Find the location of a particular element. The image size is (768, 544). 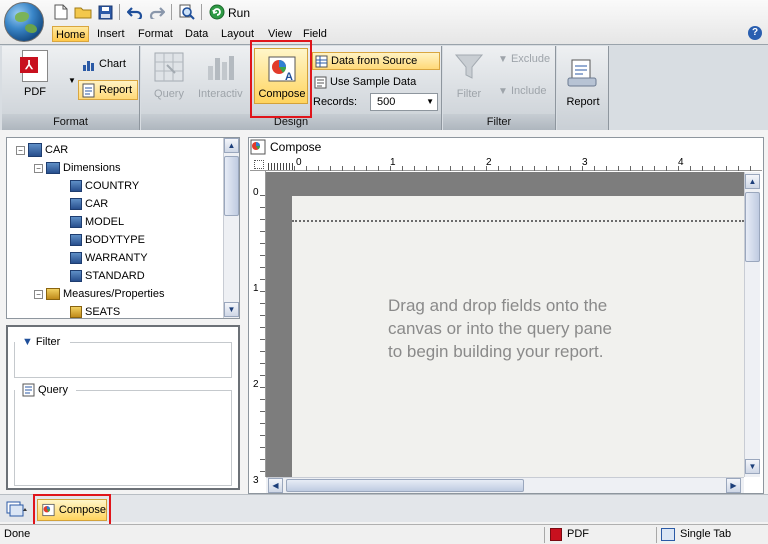

tree-item-model: MODEL is located at coordinates (97, 222).